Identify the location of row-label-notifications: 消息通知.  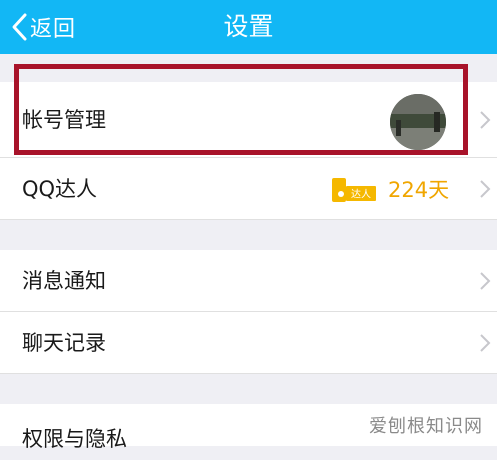
(64, 281).